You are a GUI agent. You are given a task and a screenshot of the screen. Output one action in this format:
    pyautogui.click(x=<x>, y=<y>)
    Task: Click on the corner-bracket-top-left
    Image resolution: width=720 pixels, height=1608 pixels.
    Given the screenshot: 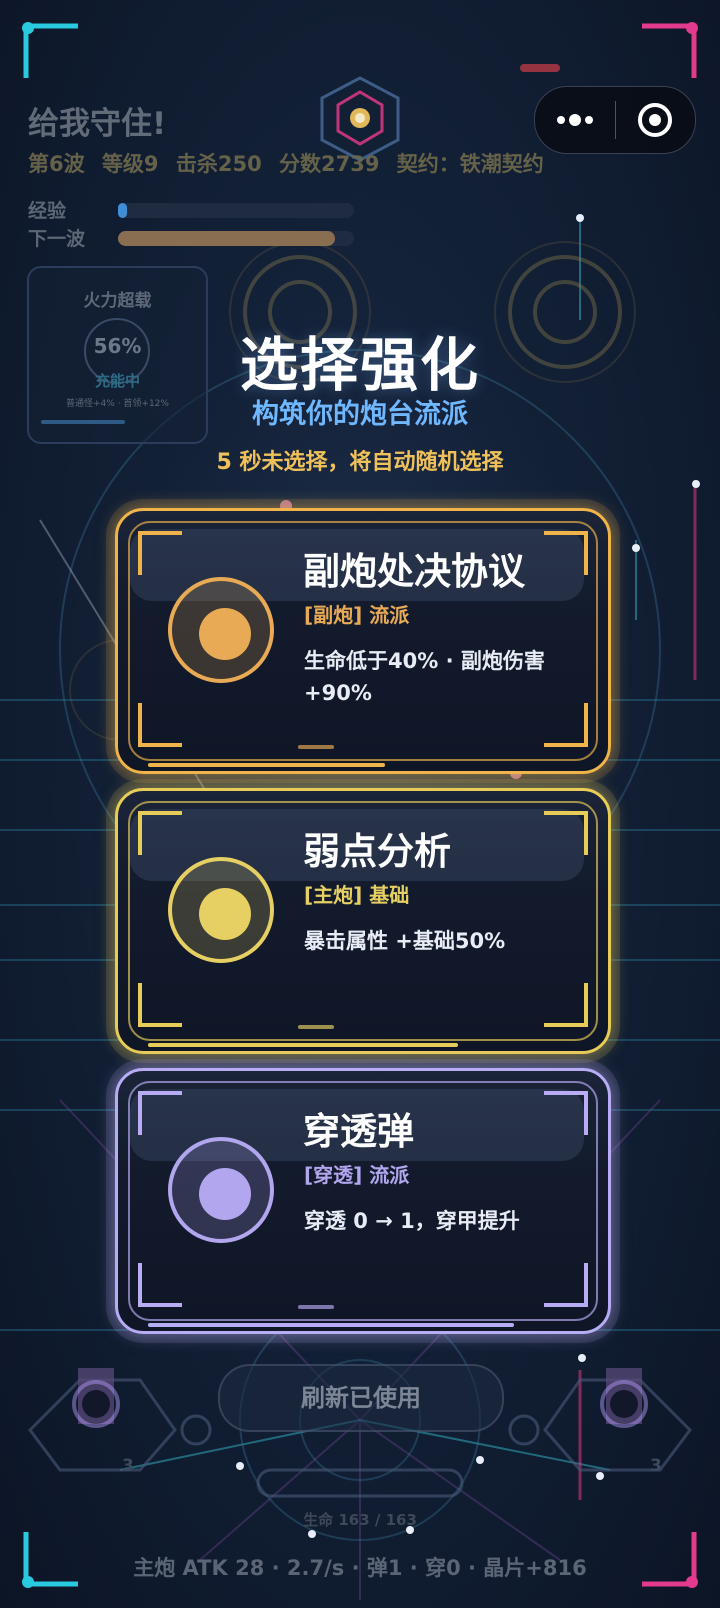 What is the action you would take?
    pyautogui.click(x=50, y=50)
    